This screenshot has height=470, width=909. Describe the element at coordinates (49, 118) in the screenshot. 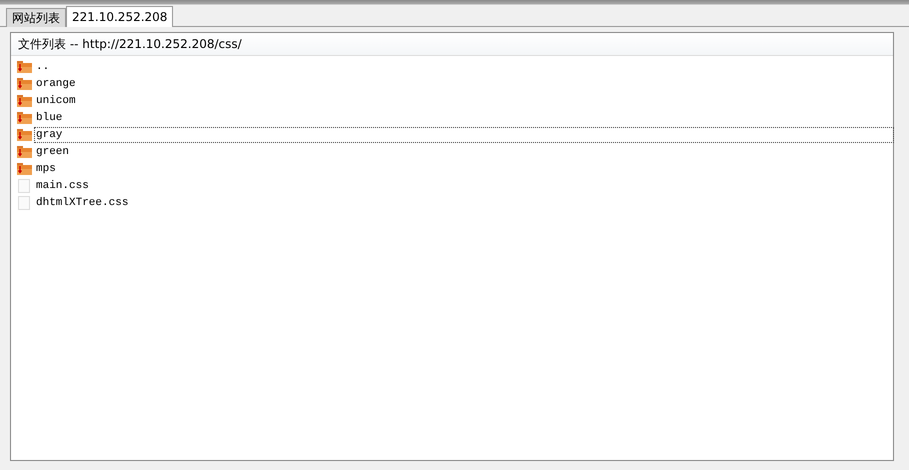

I see `file-item: blue` at that location.